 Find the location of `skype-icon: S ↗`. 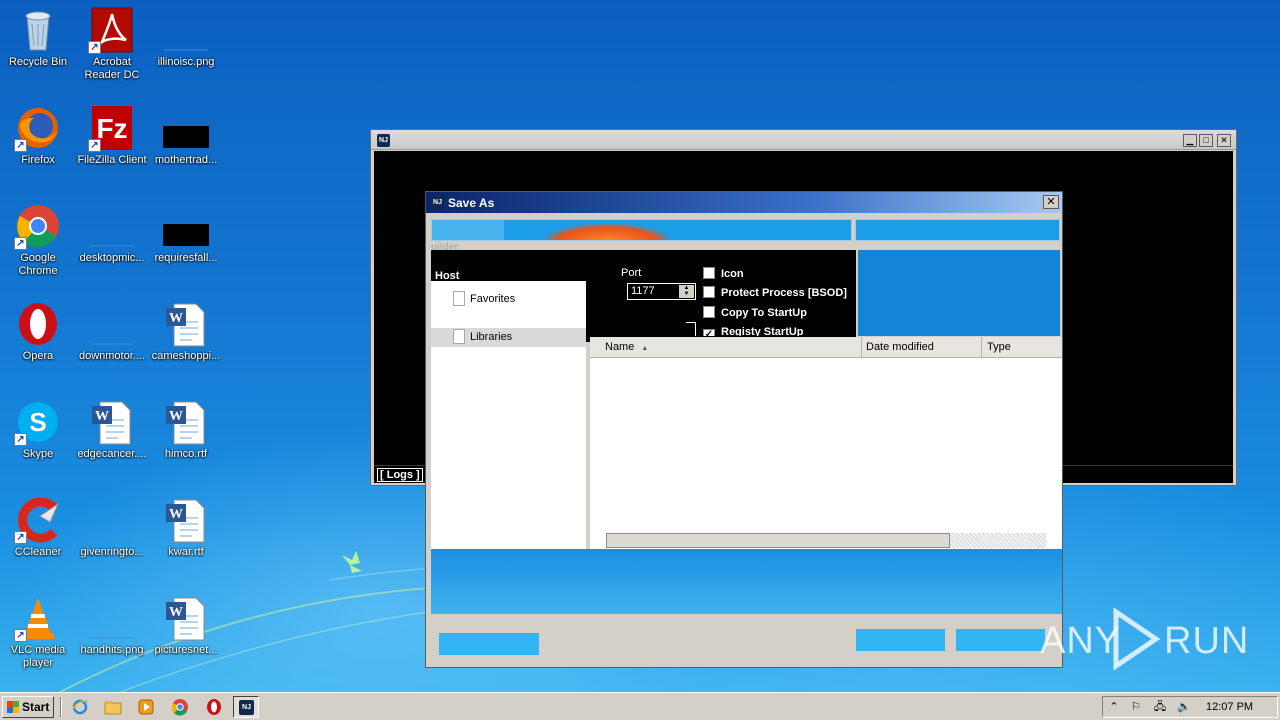

skype-icon: S ↗ is located at coordinates (38, 422).